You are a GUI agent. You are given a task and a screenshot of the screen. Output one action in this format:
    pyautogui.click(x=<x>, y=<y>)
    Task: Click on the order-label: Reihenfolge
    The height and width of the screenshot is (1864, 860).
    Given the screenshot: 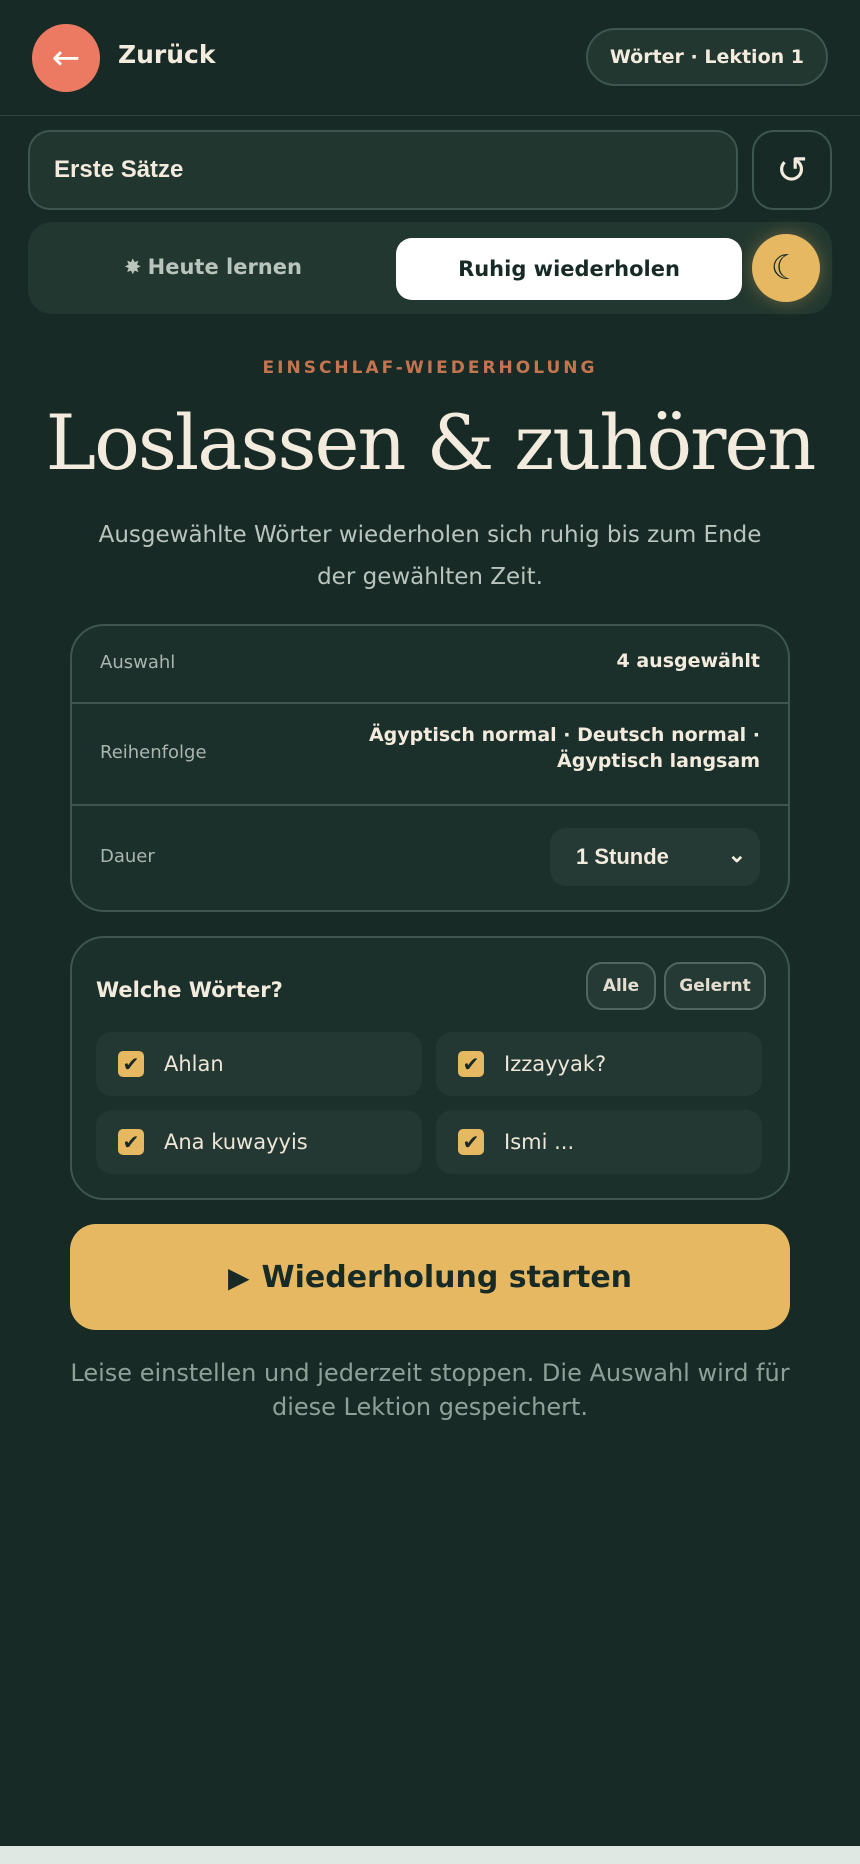 What is the action you would take?
    pyautogui.click(x=153, y=752)
    